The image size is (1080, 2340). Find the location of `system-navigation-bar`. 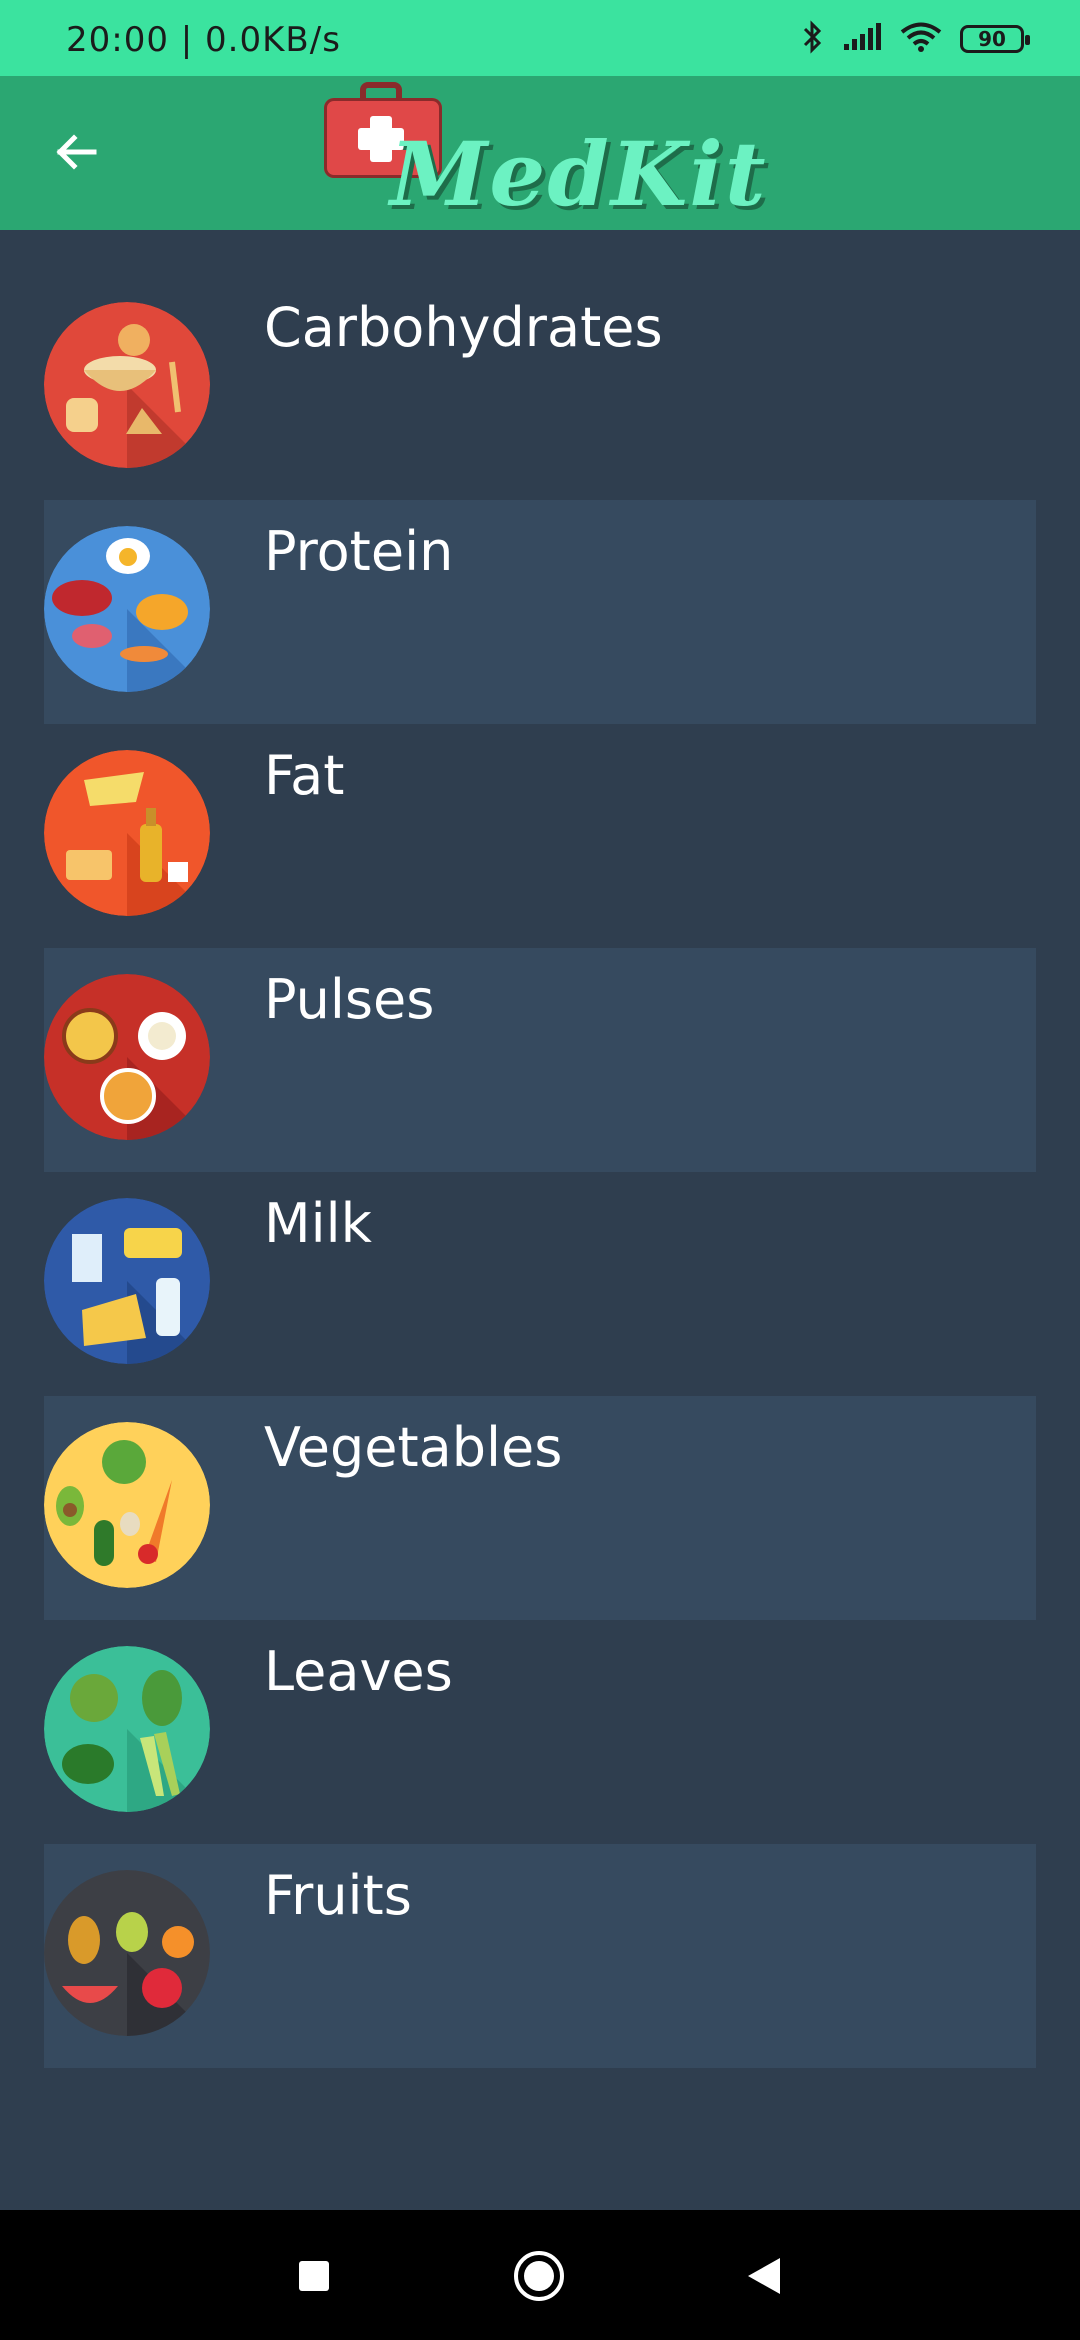

system-navigation-bar is located at coordinates (540, 2275).